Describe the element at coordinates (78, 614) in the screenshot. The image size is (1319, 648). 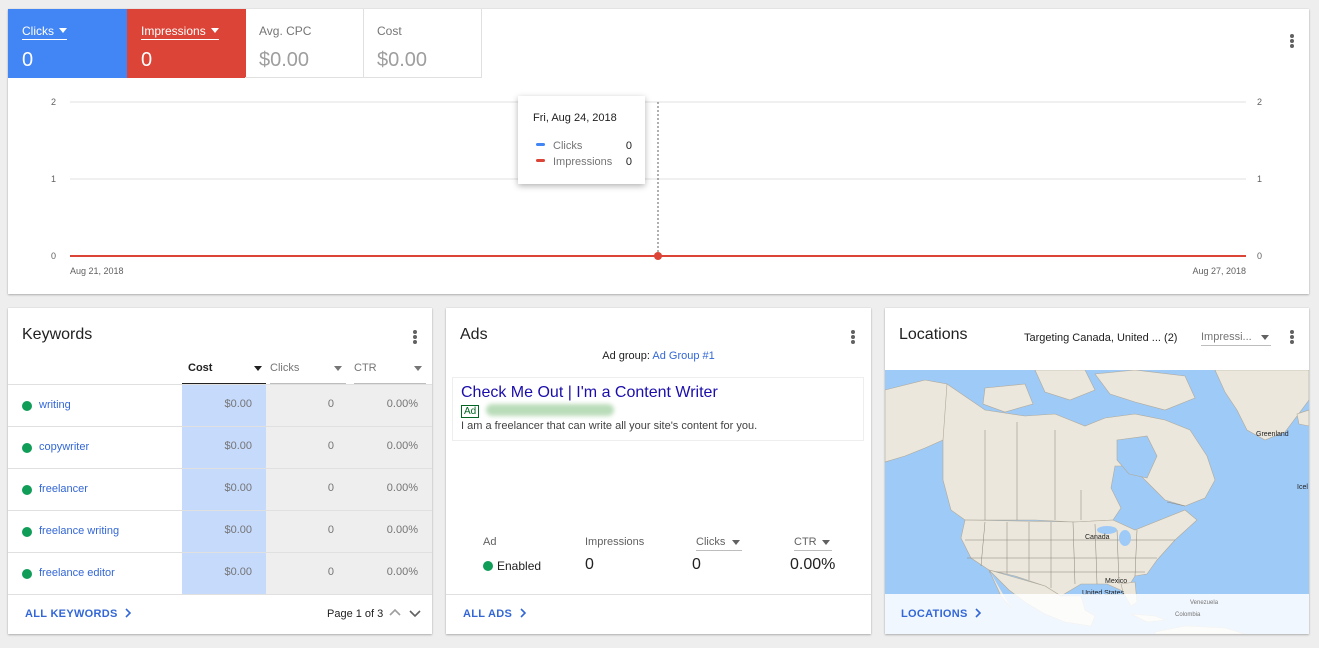
I see `all-keywords-link: ALL KEYWORDS` at that location.